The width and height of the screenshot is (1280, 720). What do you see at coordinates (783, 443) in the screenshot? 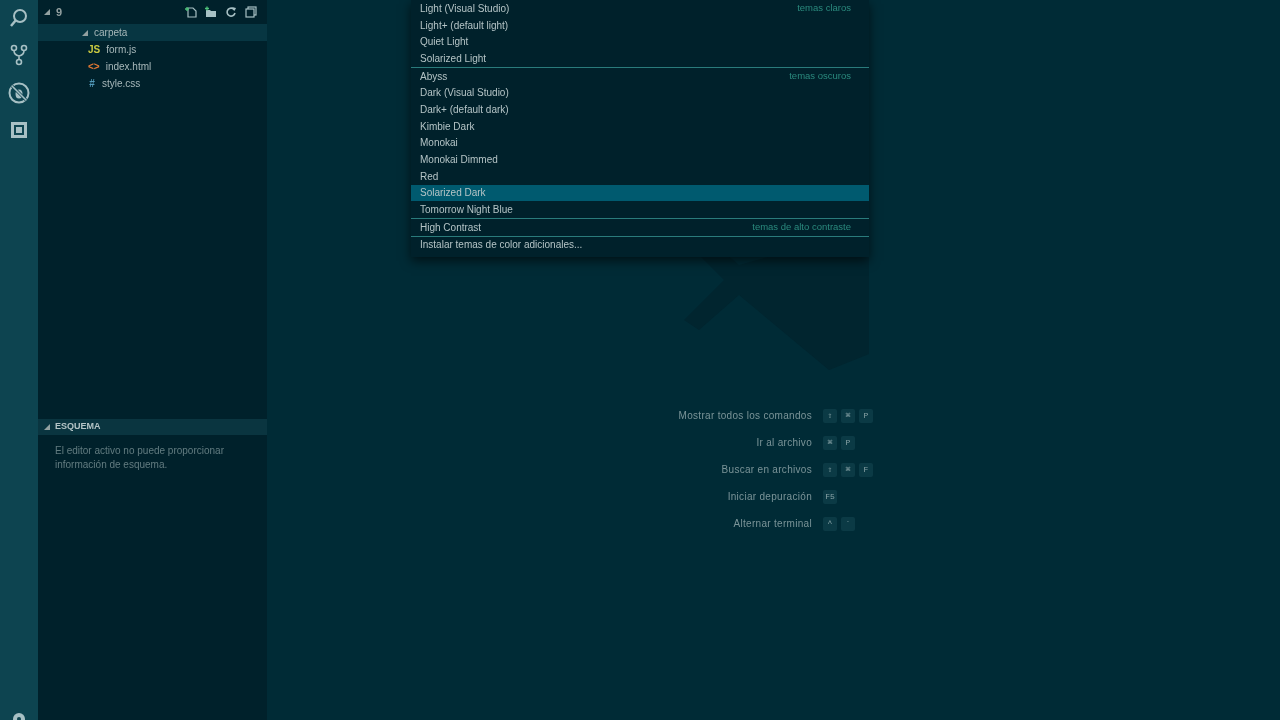
I see `shortcut-label: Ir al archivo` at bounding box center [783, 443].